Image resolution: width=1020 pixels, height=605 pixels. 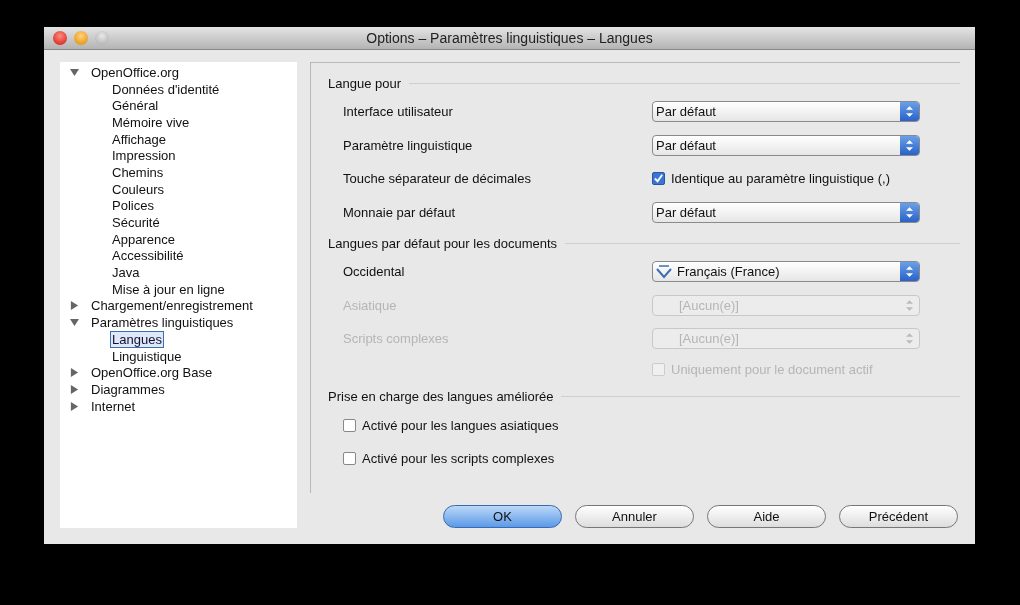 I want to click on tree-item: OpenOffice.org Base, so click(x=152, y=373).